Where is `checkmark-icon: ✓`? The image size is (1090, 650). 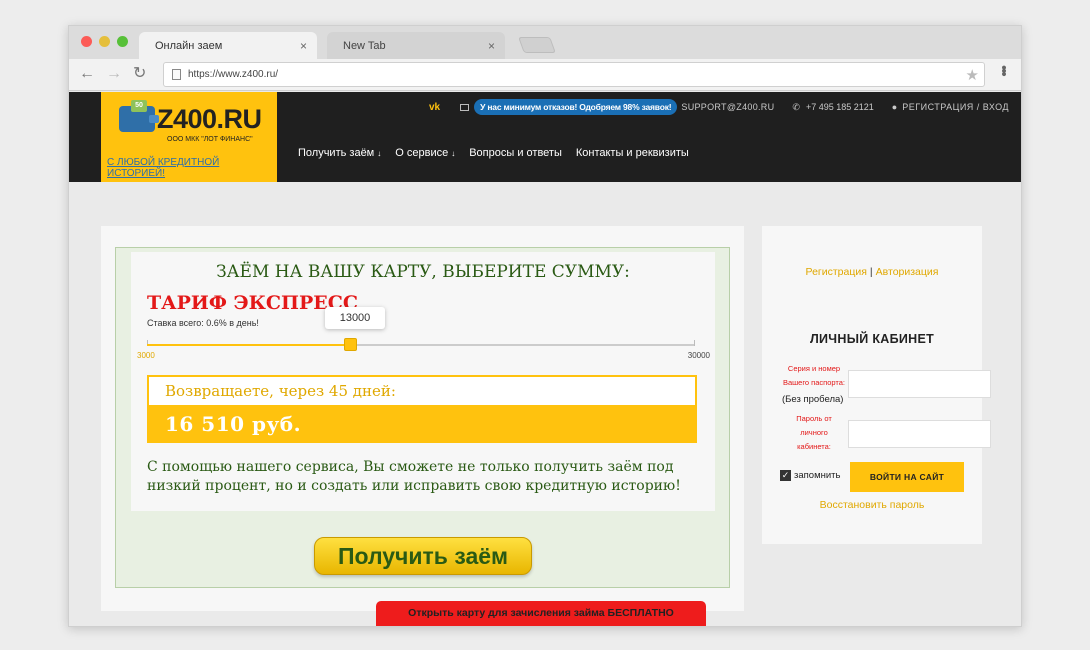
checkmark-icon: ✓ is located at coordinates (785, 475).